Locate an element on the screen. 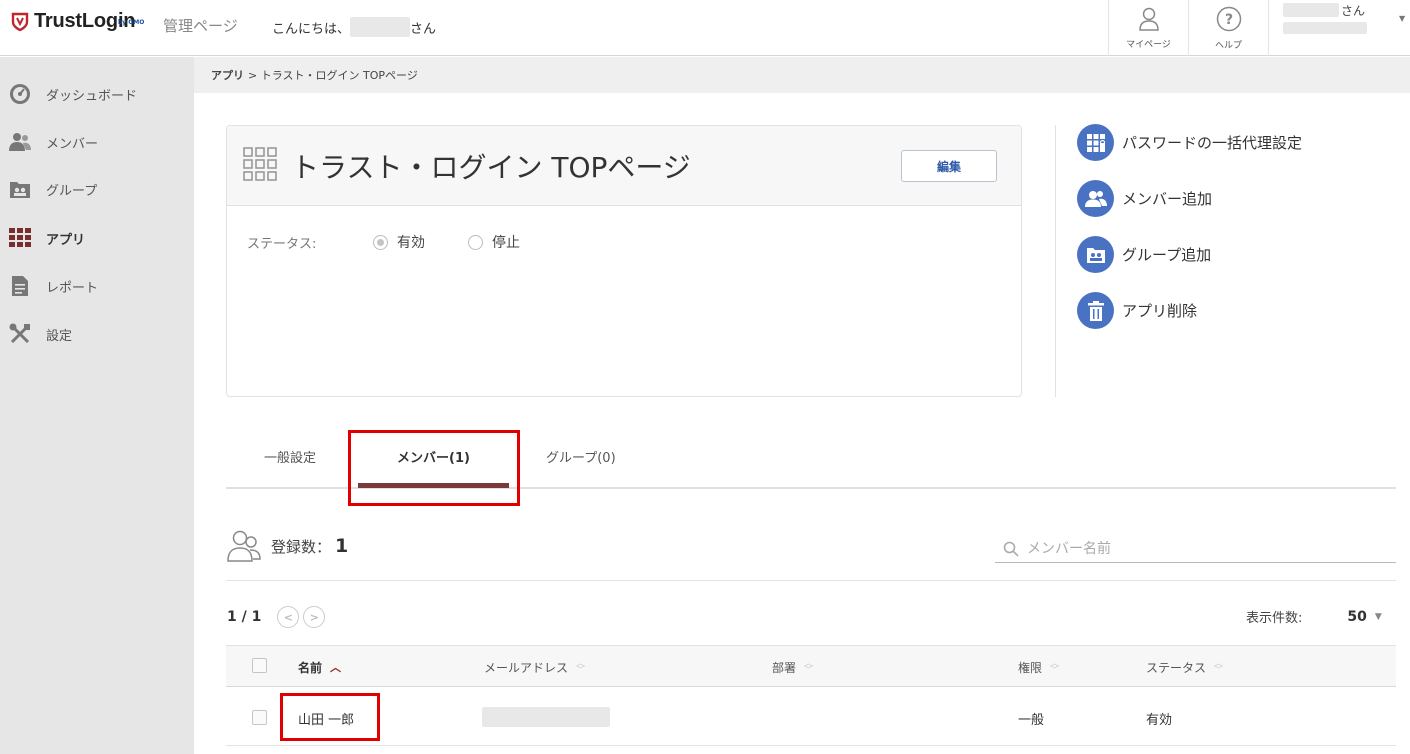 The image size is (1410, 754). status-row: ステータス: 有効 停止 is located at coordinates (405, 242).